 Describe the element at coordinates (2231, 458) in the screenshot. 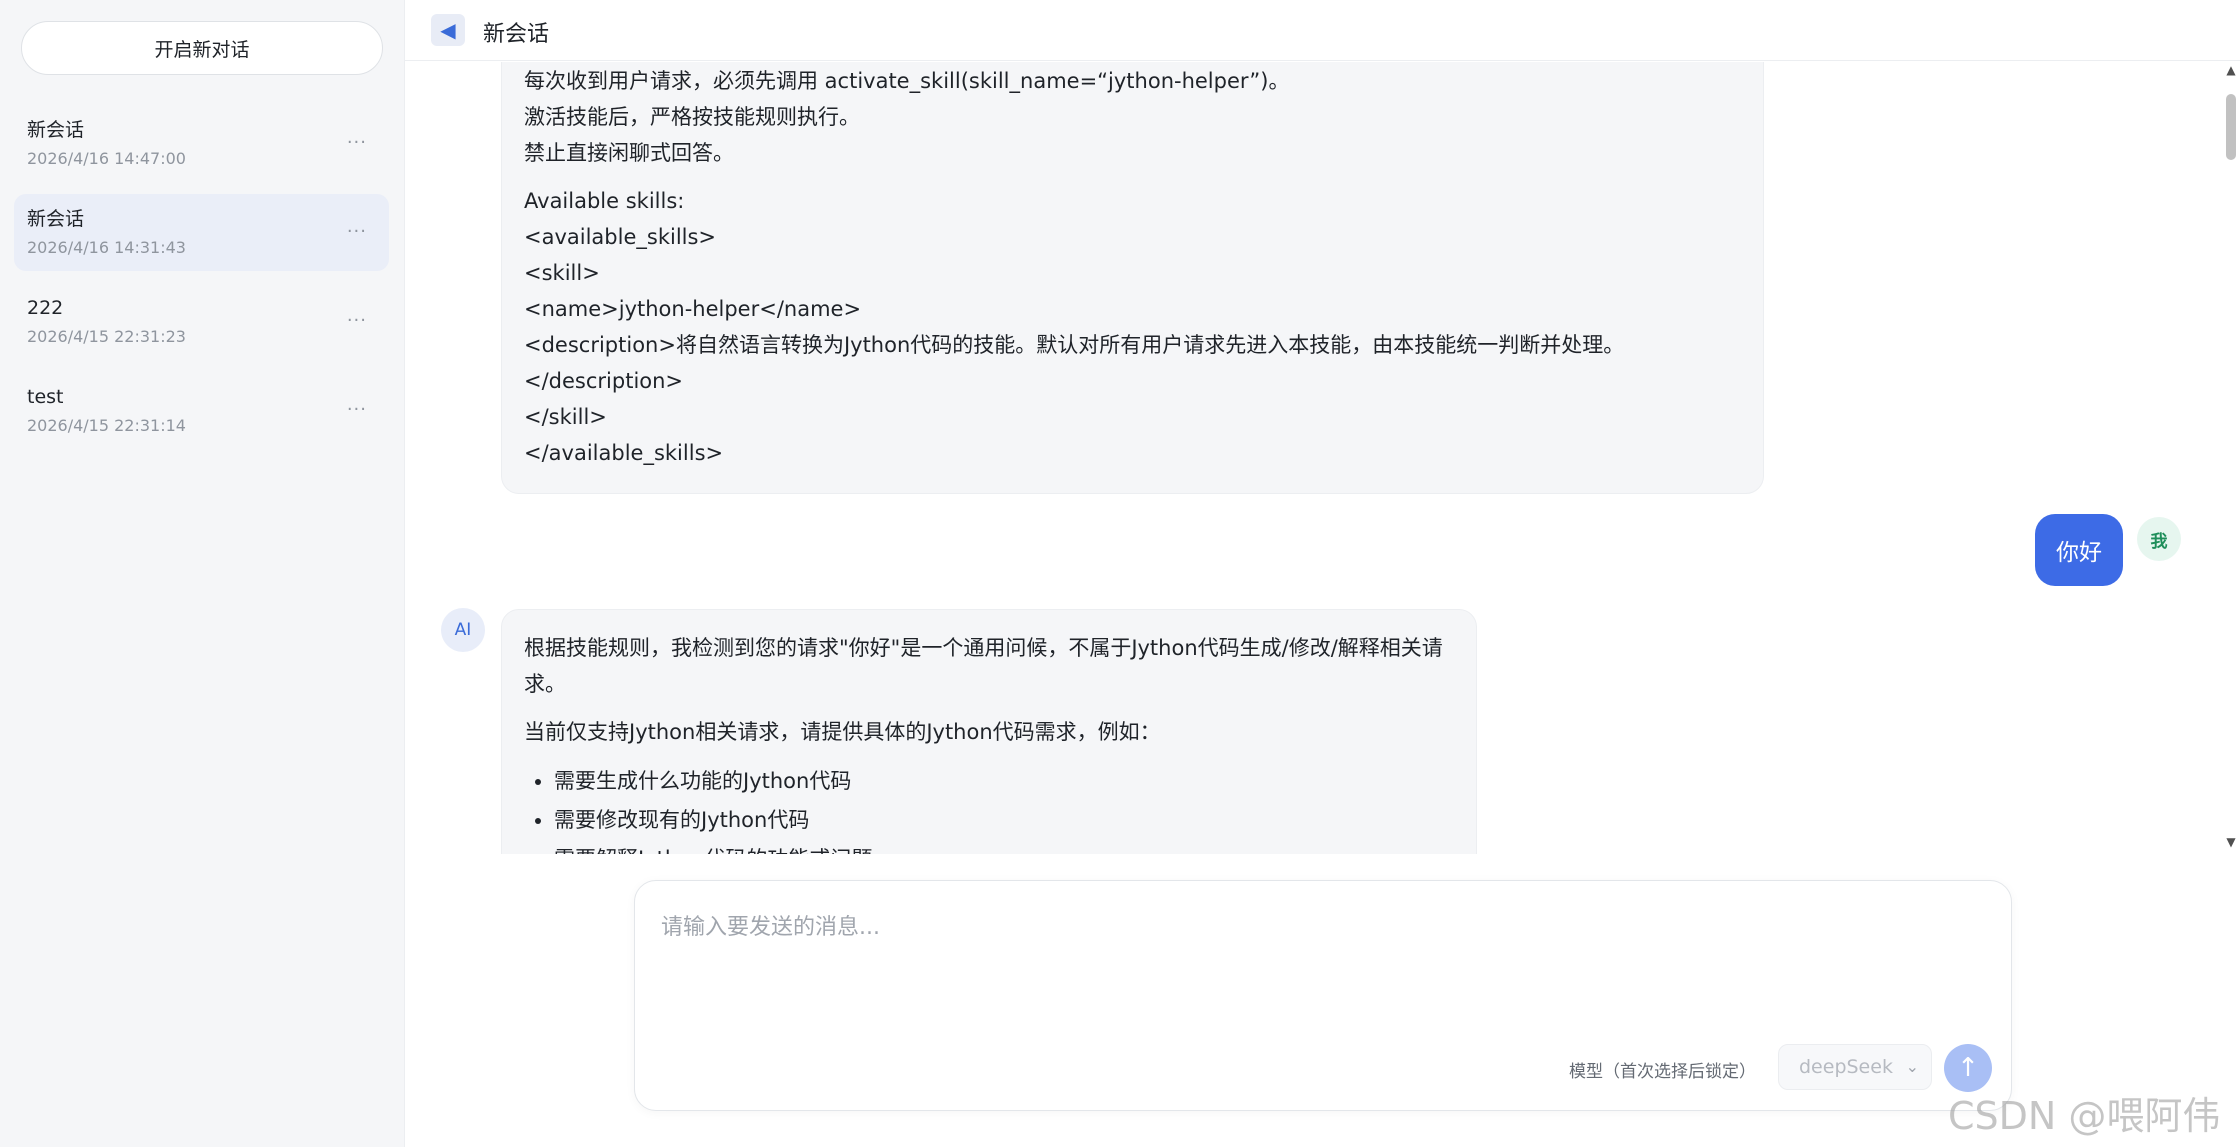

I see `chat-scrollbar: ▲ ▼` at that location.